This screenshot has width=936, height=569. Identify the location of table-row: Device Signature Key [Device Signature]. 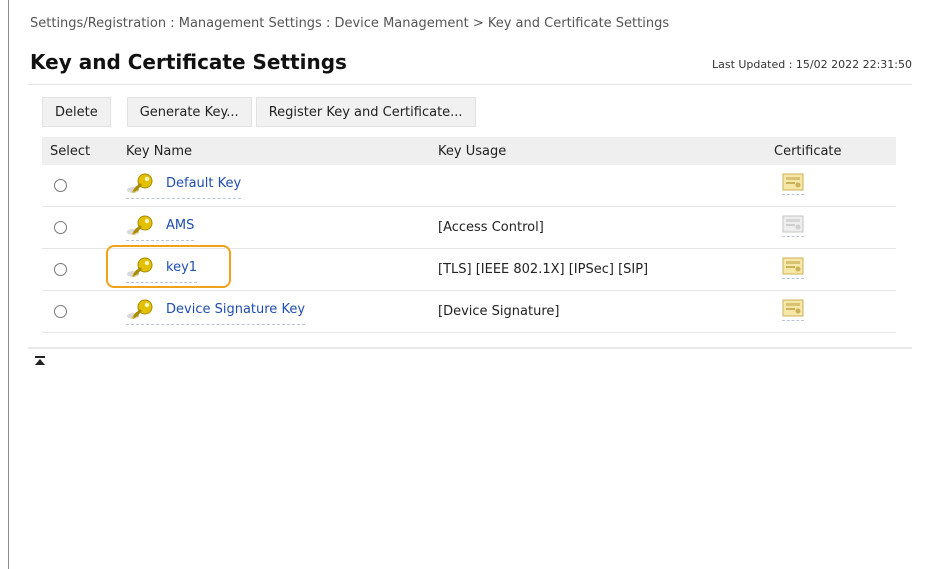
(469, 311).